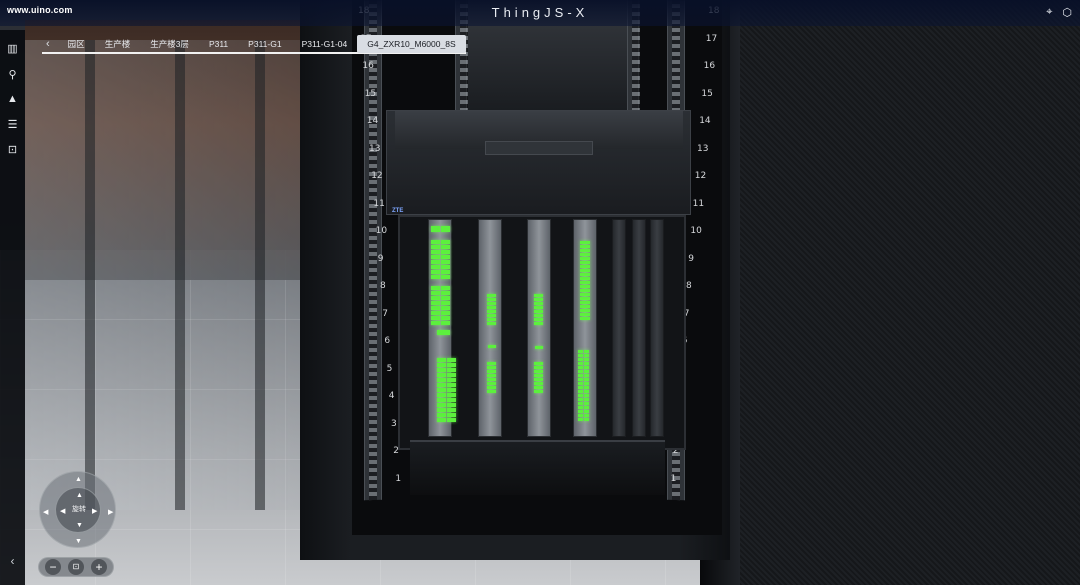 This screenshot has height=585, width=1080. Describe the element at coordinates (110, 512) in the screenshot. I see `pan-right-icon: ▶` at that location.